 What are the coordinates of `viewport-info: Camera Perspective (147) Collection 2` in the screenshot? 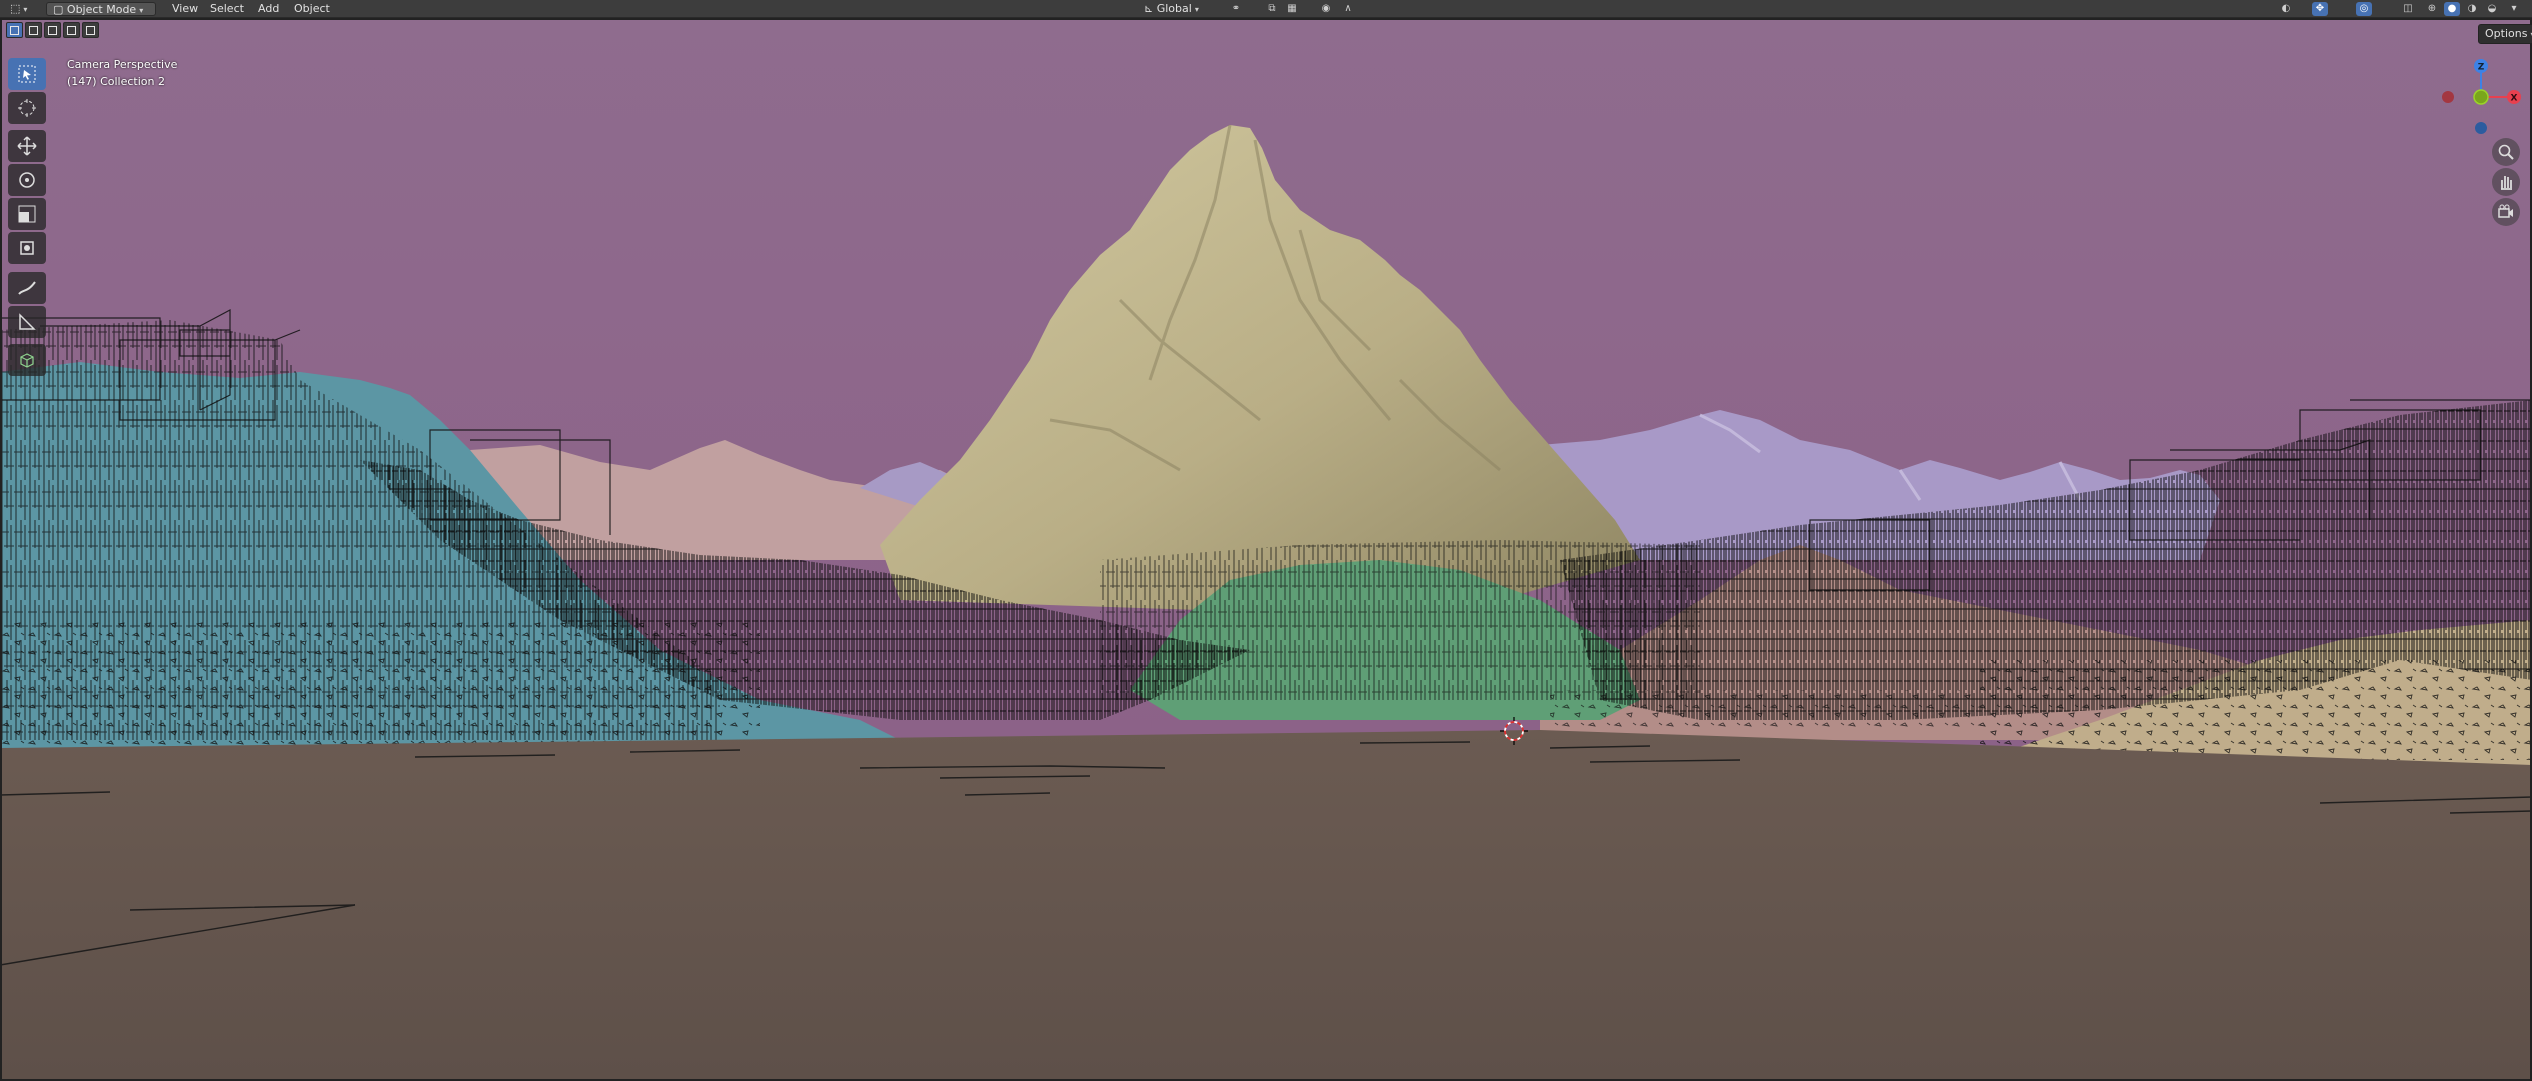 It's located at (122, 73).